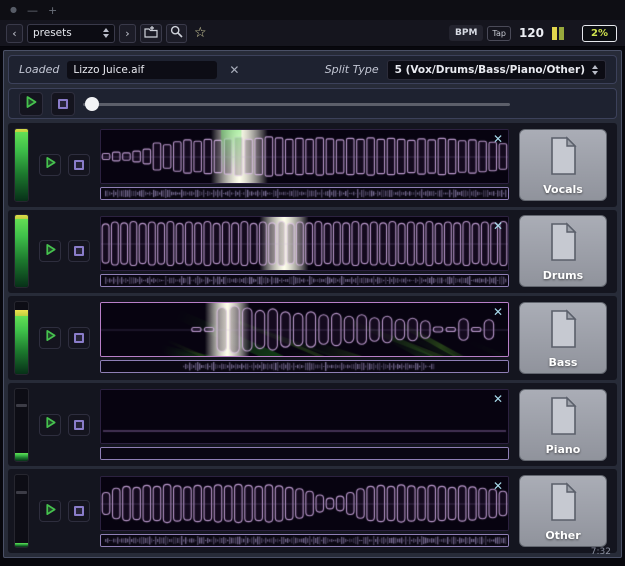 The image size is (625, 566). What do you see at coordinates (176, 33) in the screenshot?
I see `search-button` at bounding box center [176, 33].